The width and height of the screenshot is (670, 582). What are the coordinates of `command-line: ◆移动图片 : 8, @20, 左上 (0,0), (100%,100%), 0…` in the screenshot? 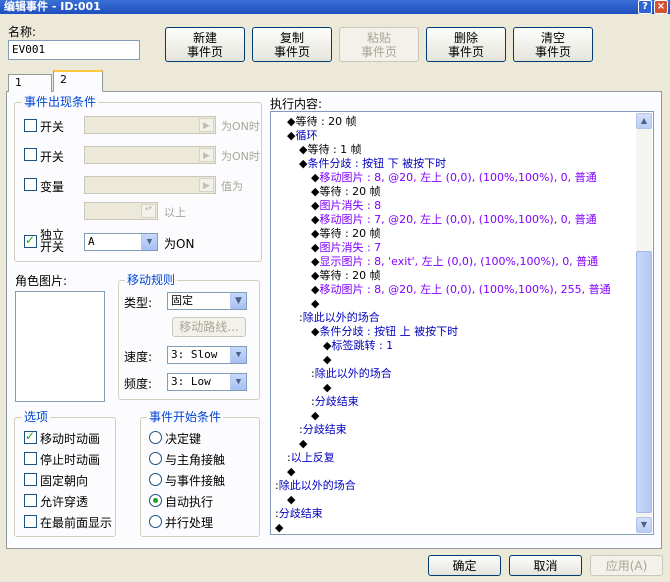 It's located at (454, 178).